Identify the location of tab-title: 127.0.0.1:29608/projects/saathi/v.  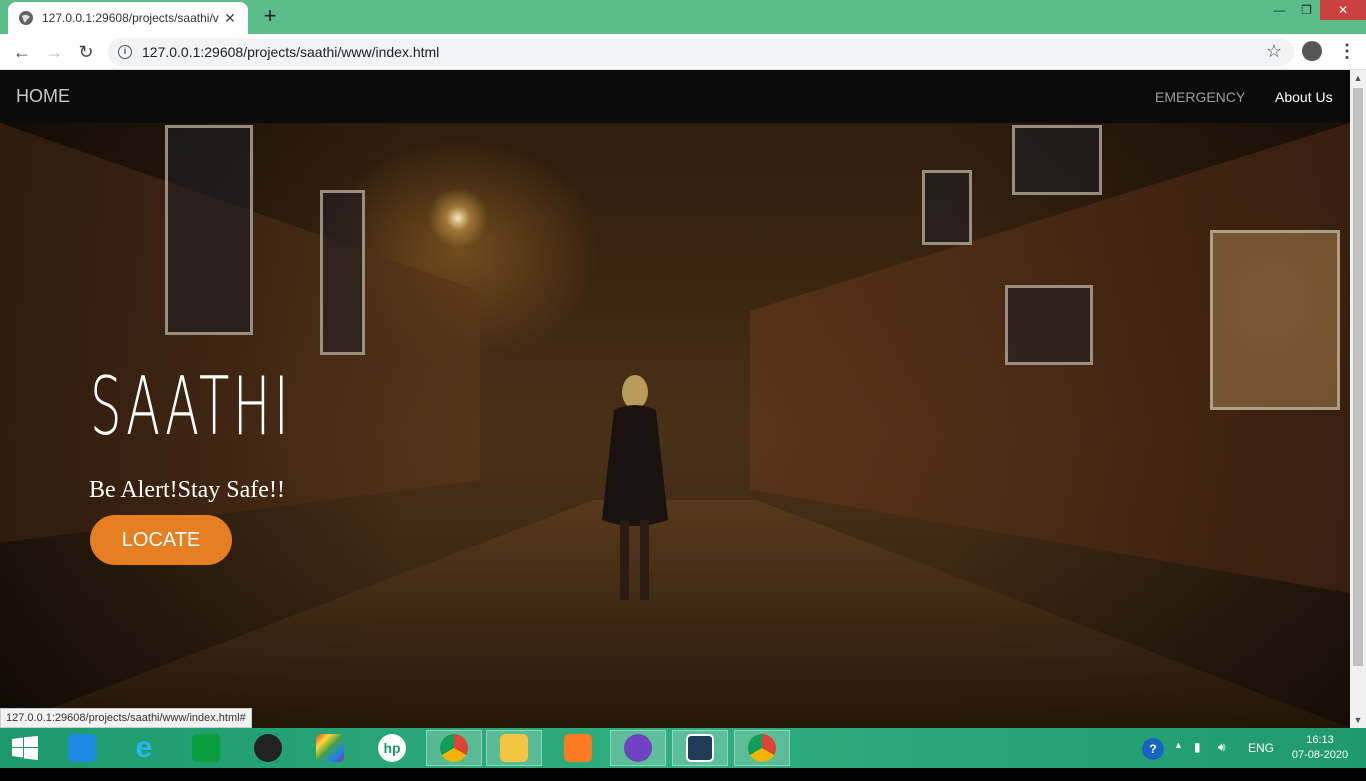
(130, 18).